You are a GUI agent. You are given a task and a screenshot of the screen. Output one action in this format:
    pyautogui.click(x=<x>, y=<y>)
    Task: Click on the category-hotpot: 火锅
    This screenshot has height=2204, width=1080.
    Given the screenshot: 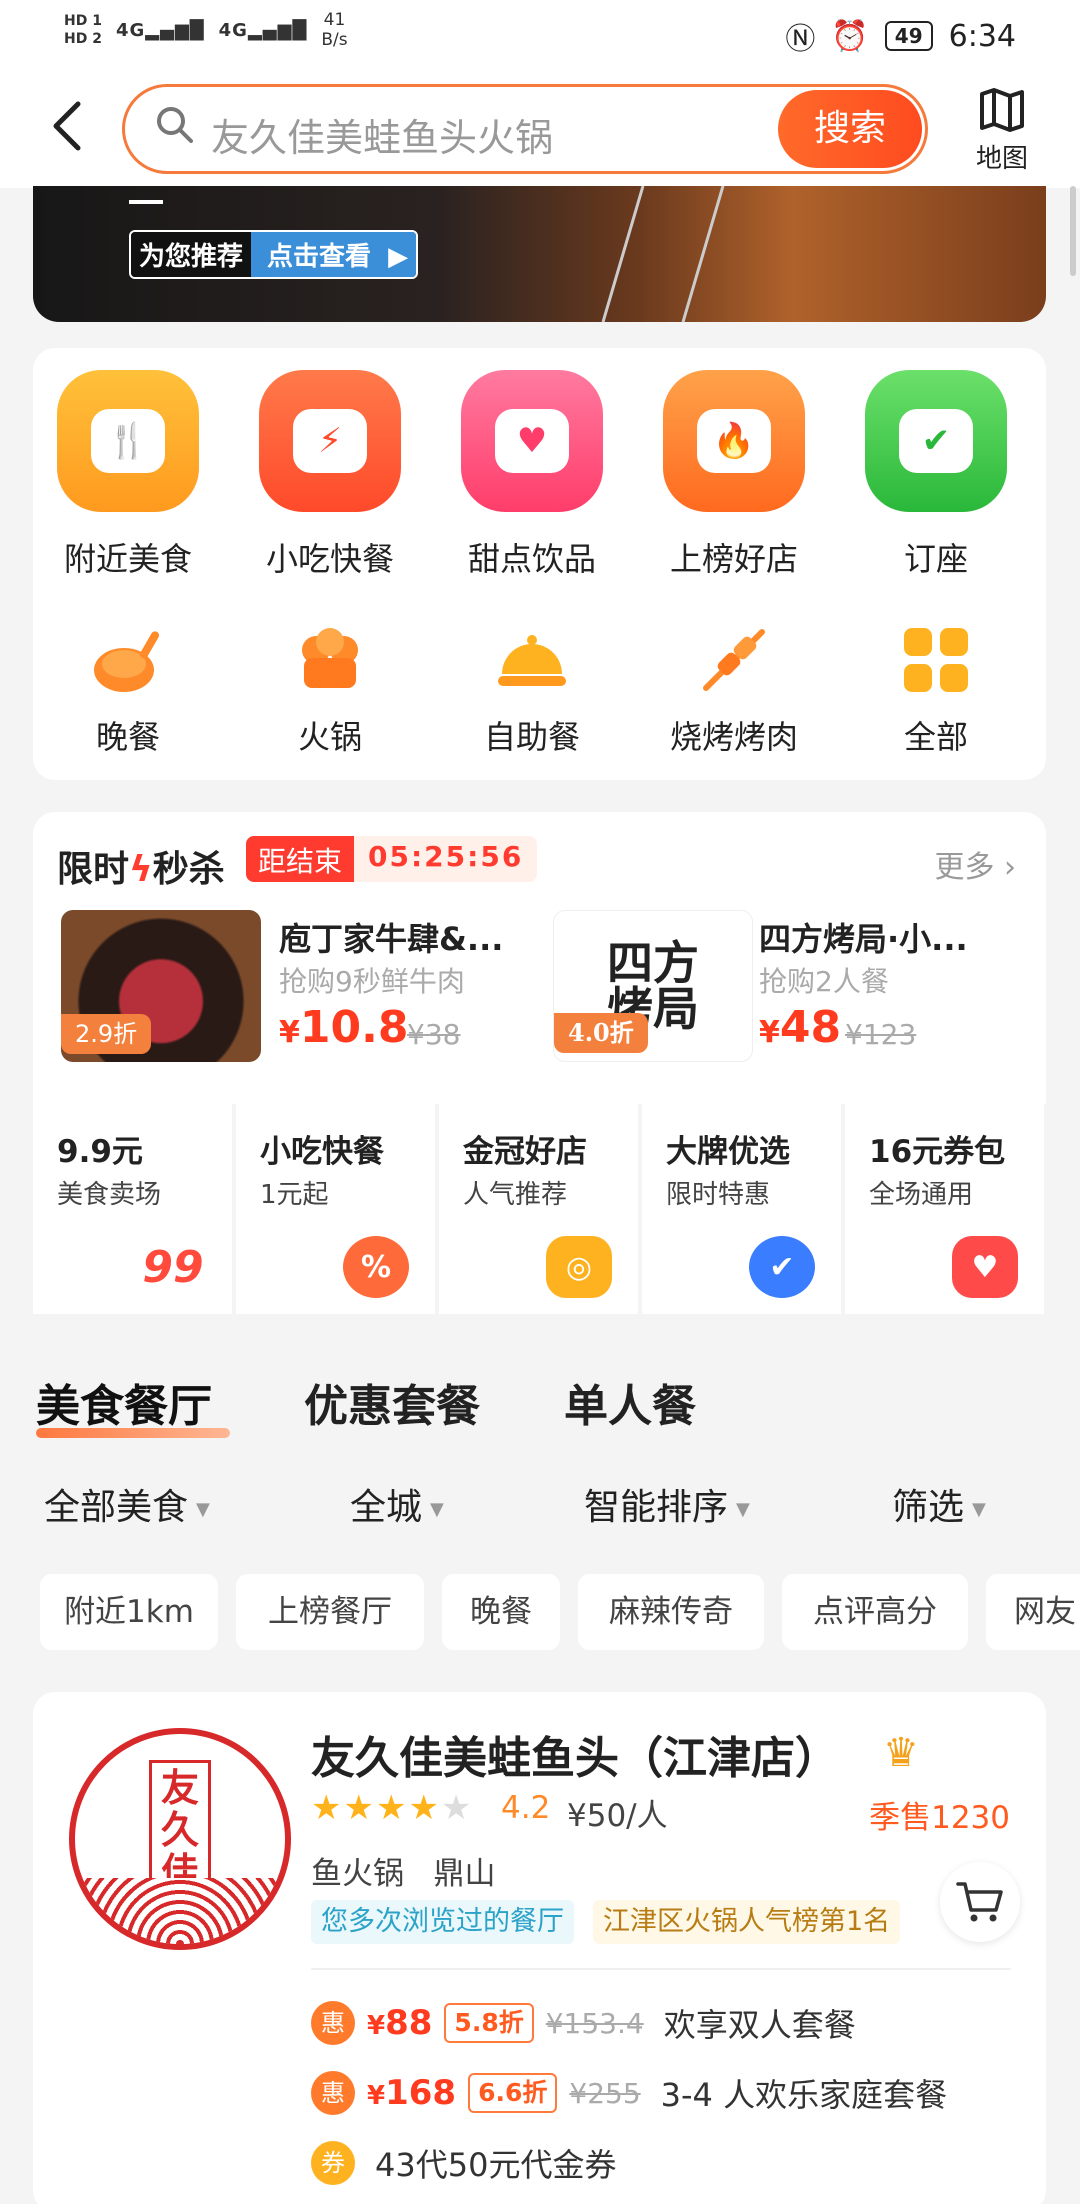 What is the action you would take?
    pyautogui.click(x=330, y=691)
    